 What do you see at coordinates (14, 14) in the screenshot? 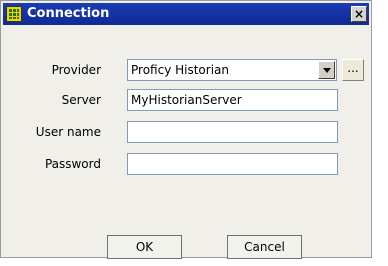
I see `grid-table-icon` at bounding box center [14, 14].